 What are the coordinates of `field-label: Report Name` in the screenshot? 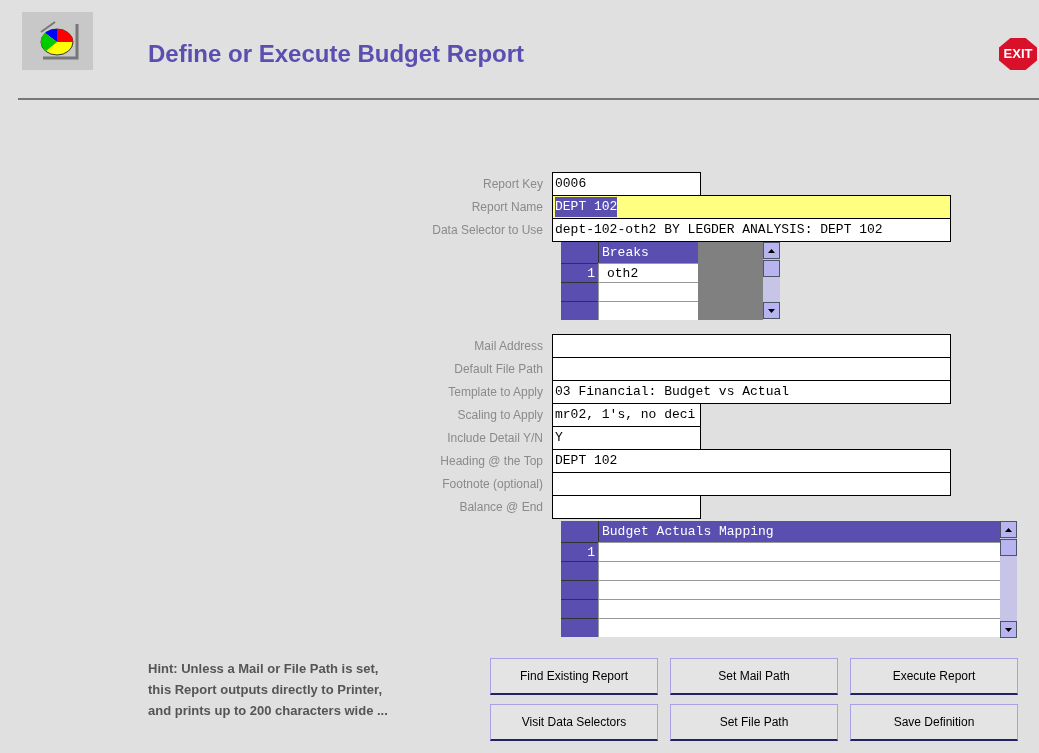 It's located at (507, 207).